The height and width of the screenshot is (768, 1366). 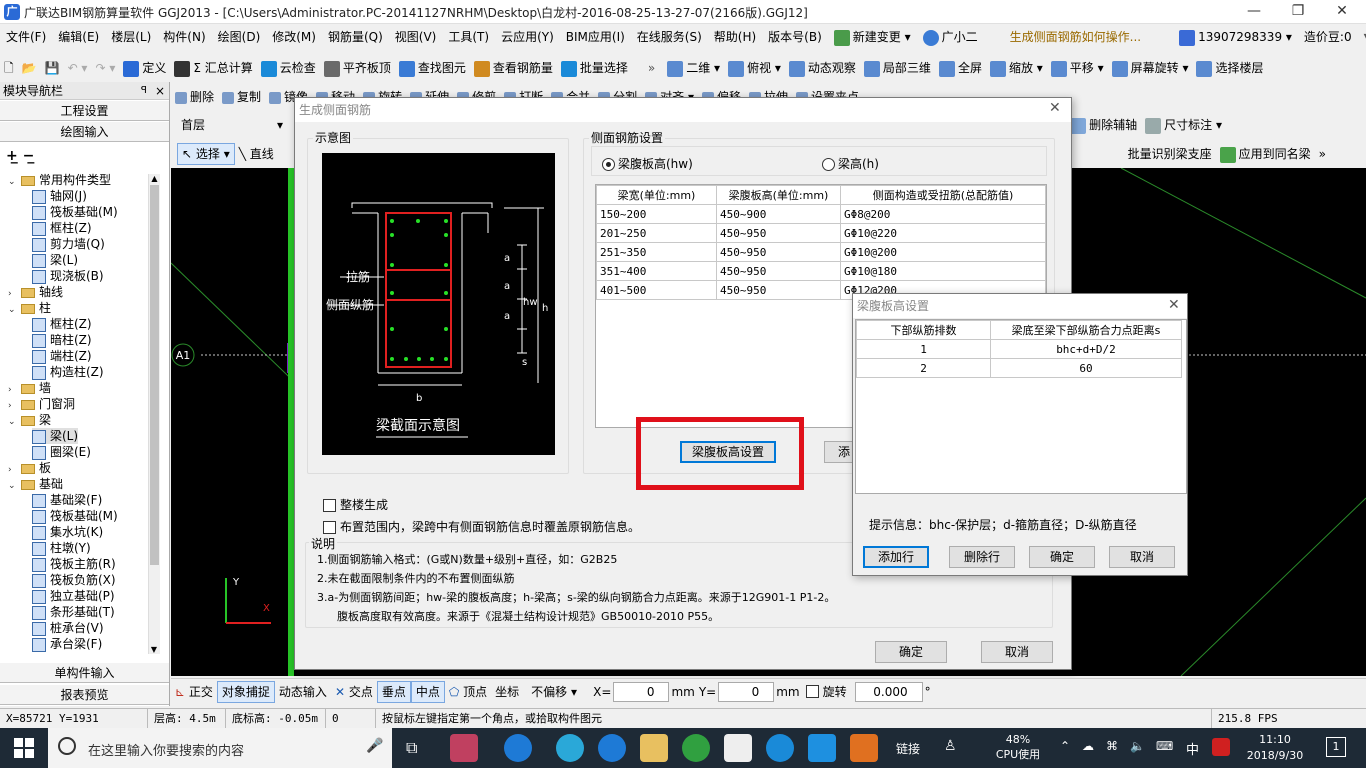 I want to click on table-cell: 150~200, so click(x=656, y=214).